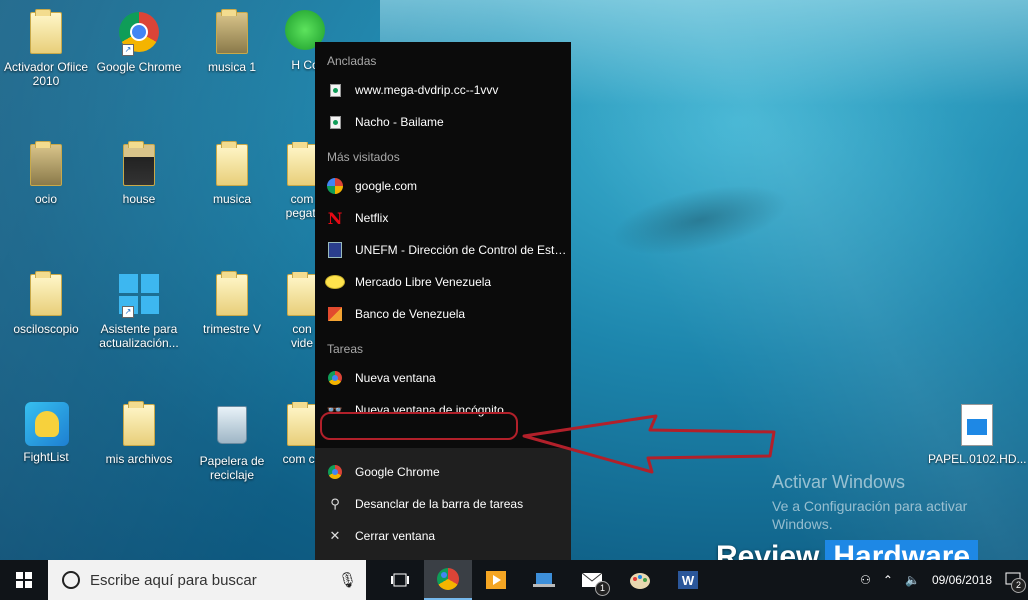 This screenshot has width=1028, height=600. Describe the element at coordinates (45, 199) in the screenshot. I see `desktop-icon-label: ocio` at that location.